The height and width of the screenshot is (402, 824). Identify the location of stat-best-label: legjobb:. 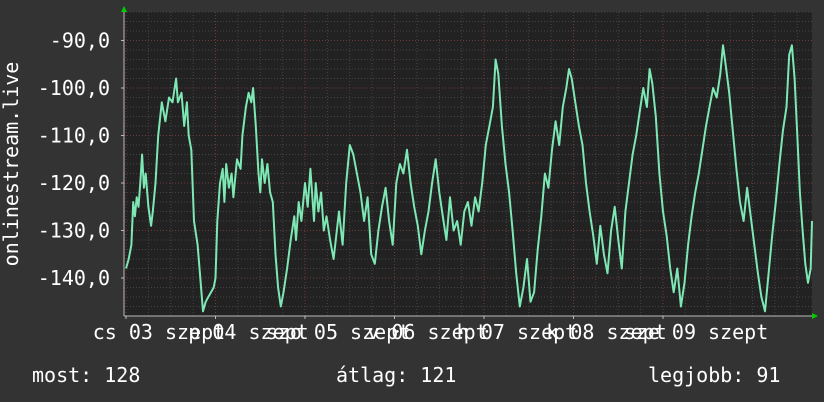
(696, 375).